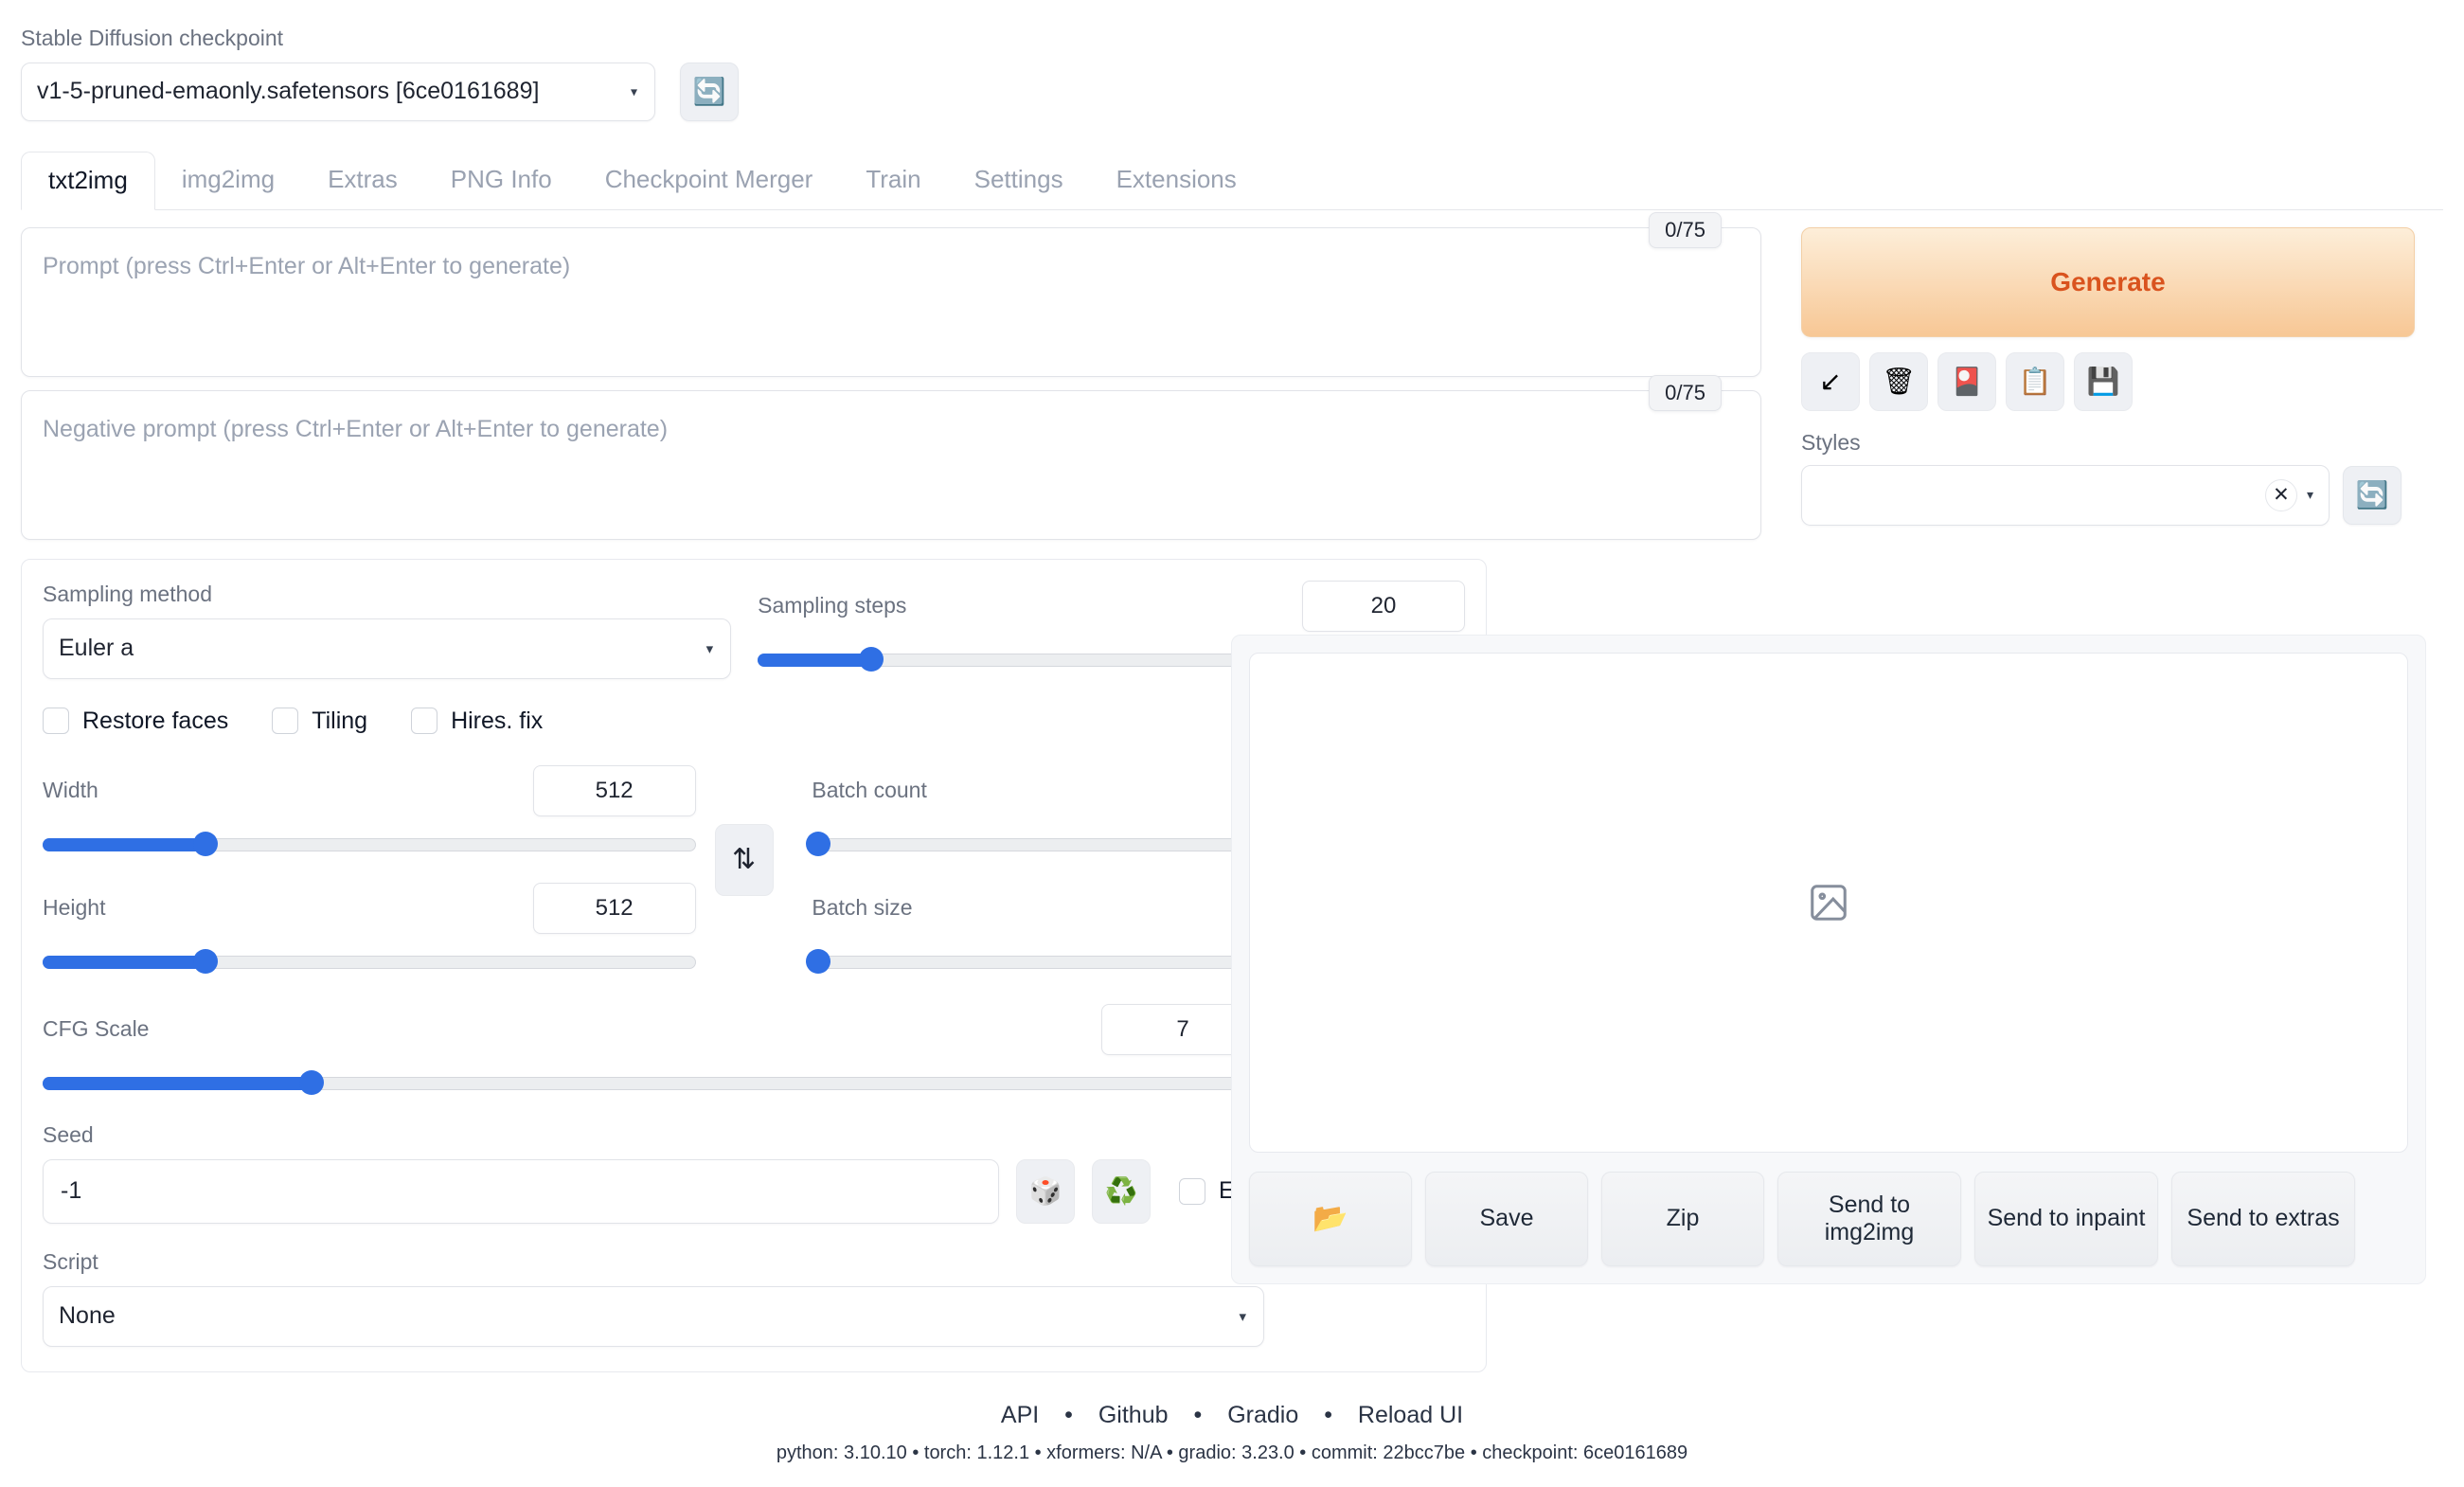 The height and width of the screenshot is (1487, 2464). What do you see at coordinates (1019, 180) in the screenshot?
I see `tab-settings: Settings` at bounding box center [1019, 180].